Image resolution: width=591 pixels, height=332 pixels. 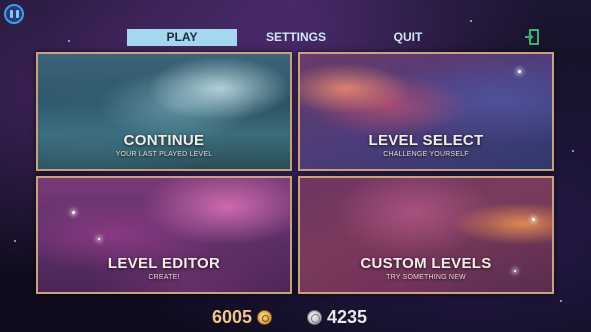 I want to click on pause-icon, so click(x=11, y=14).